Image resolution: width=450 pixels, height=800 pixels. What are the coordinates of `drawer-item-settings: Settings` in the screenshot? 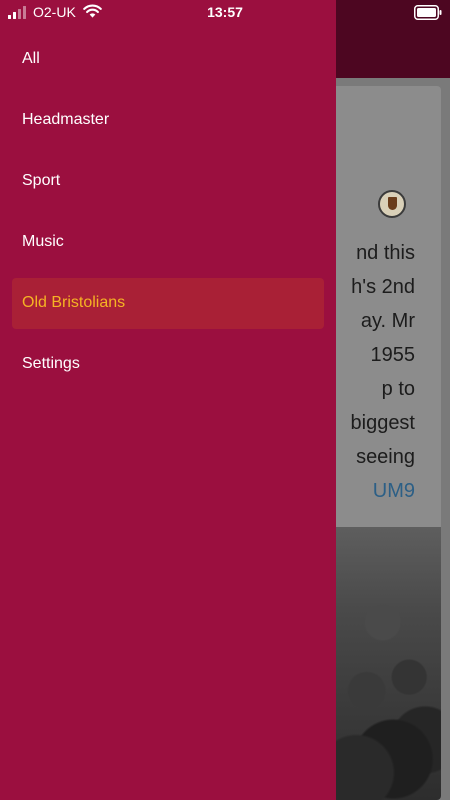 It's located at (168, 364).